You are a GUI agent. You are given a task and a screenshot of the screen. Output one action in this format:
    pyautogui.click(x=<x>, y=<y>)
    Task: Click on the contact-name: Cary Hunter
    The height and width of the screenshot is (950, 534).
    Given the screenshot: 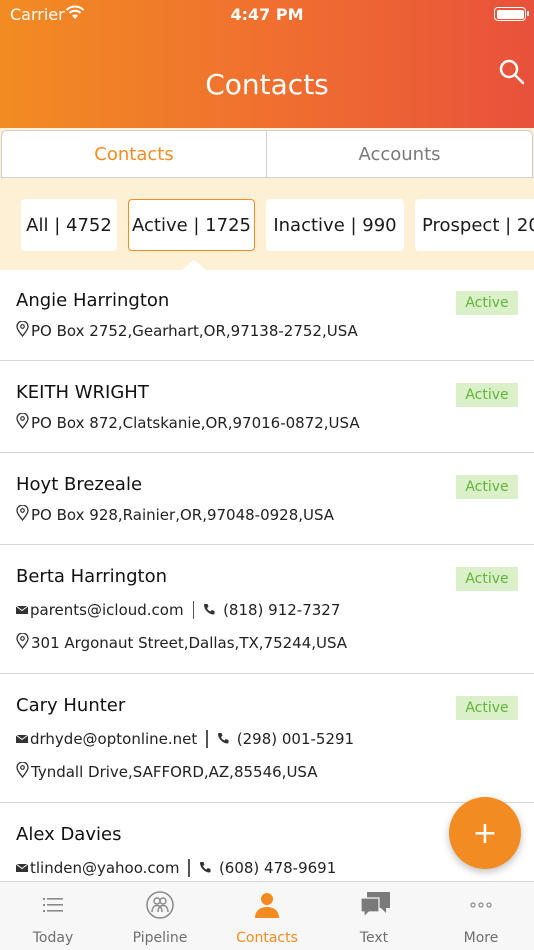 What is the action you would take?
    pyautogui.click(x=71, y=705)
    